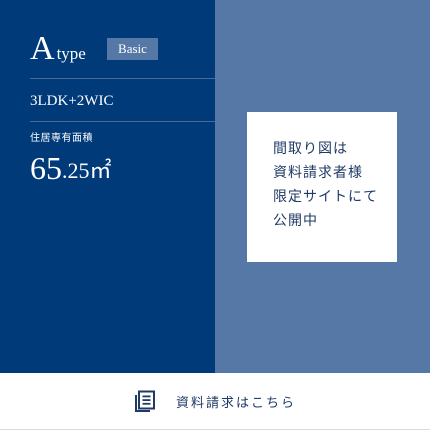  I want to click on restricted-notice: 間取り図は 資料請求者様 限定サイトにて 公開中, so click(322, 187).